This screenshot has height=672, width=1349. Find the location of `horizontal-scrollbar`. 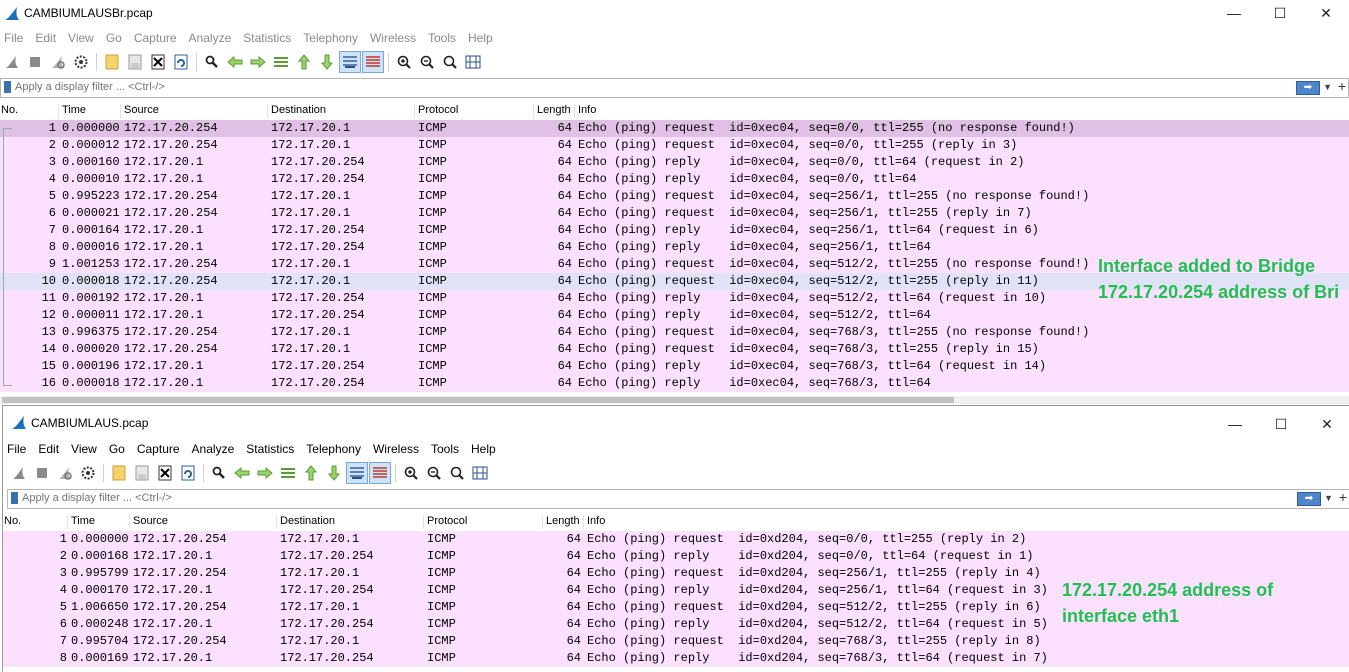

horizontal-scrollbar is located at coordinates (674, 400).